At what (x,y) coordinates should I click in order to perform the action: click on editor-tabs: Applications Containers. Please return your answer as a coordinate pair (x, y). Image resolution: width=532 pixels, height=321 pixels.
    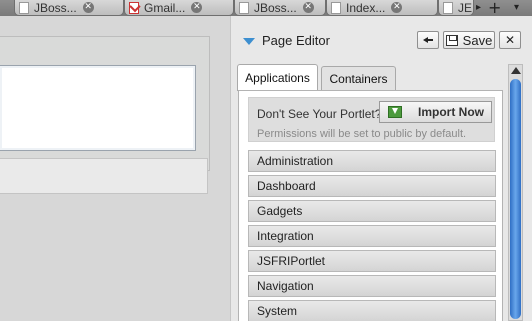
    Looking at the image, I should click on (367, 77).